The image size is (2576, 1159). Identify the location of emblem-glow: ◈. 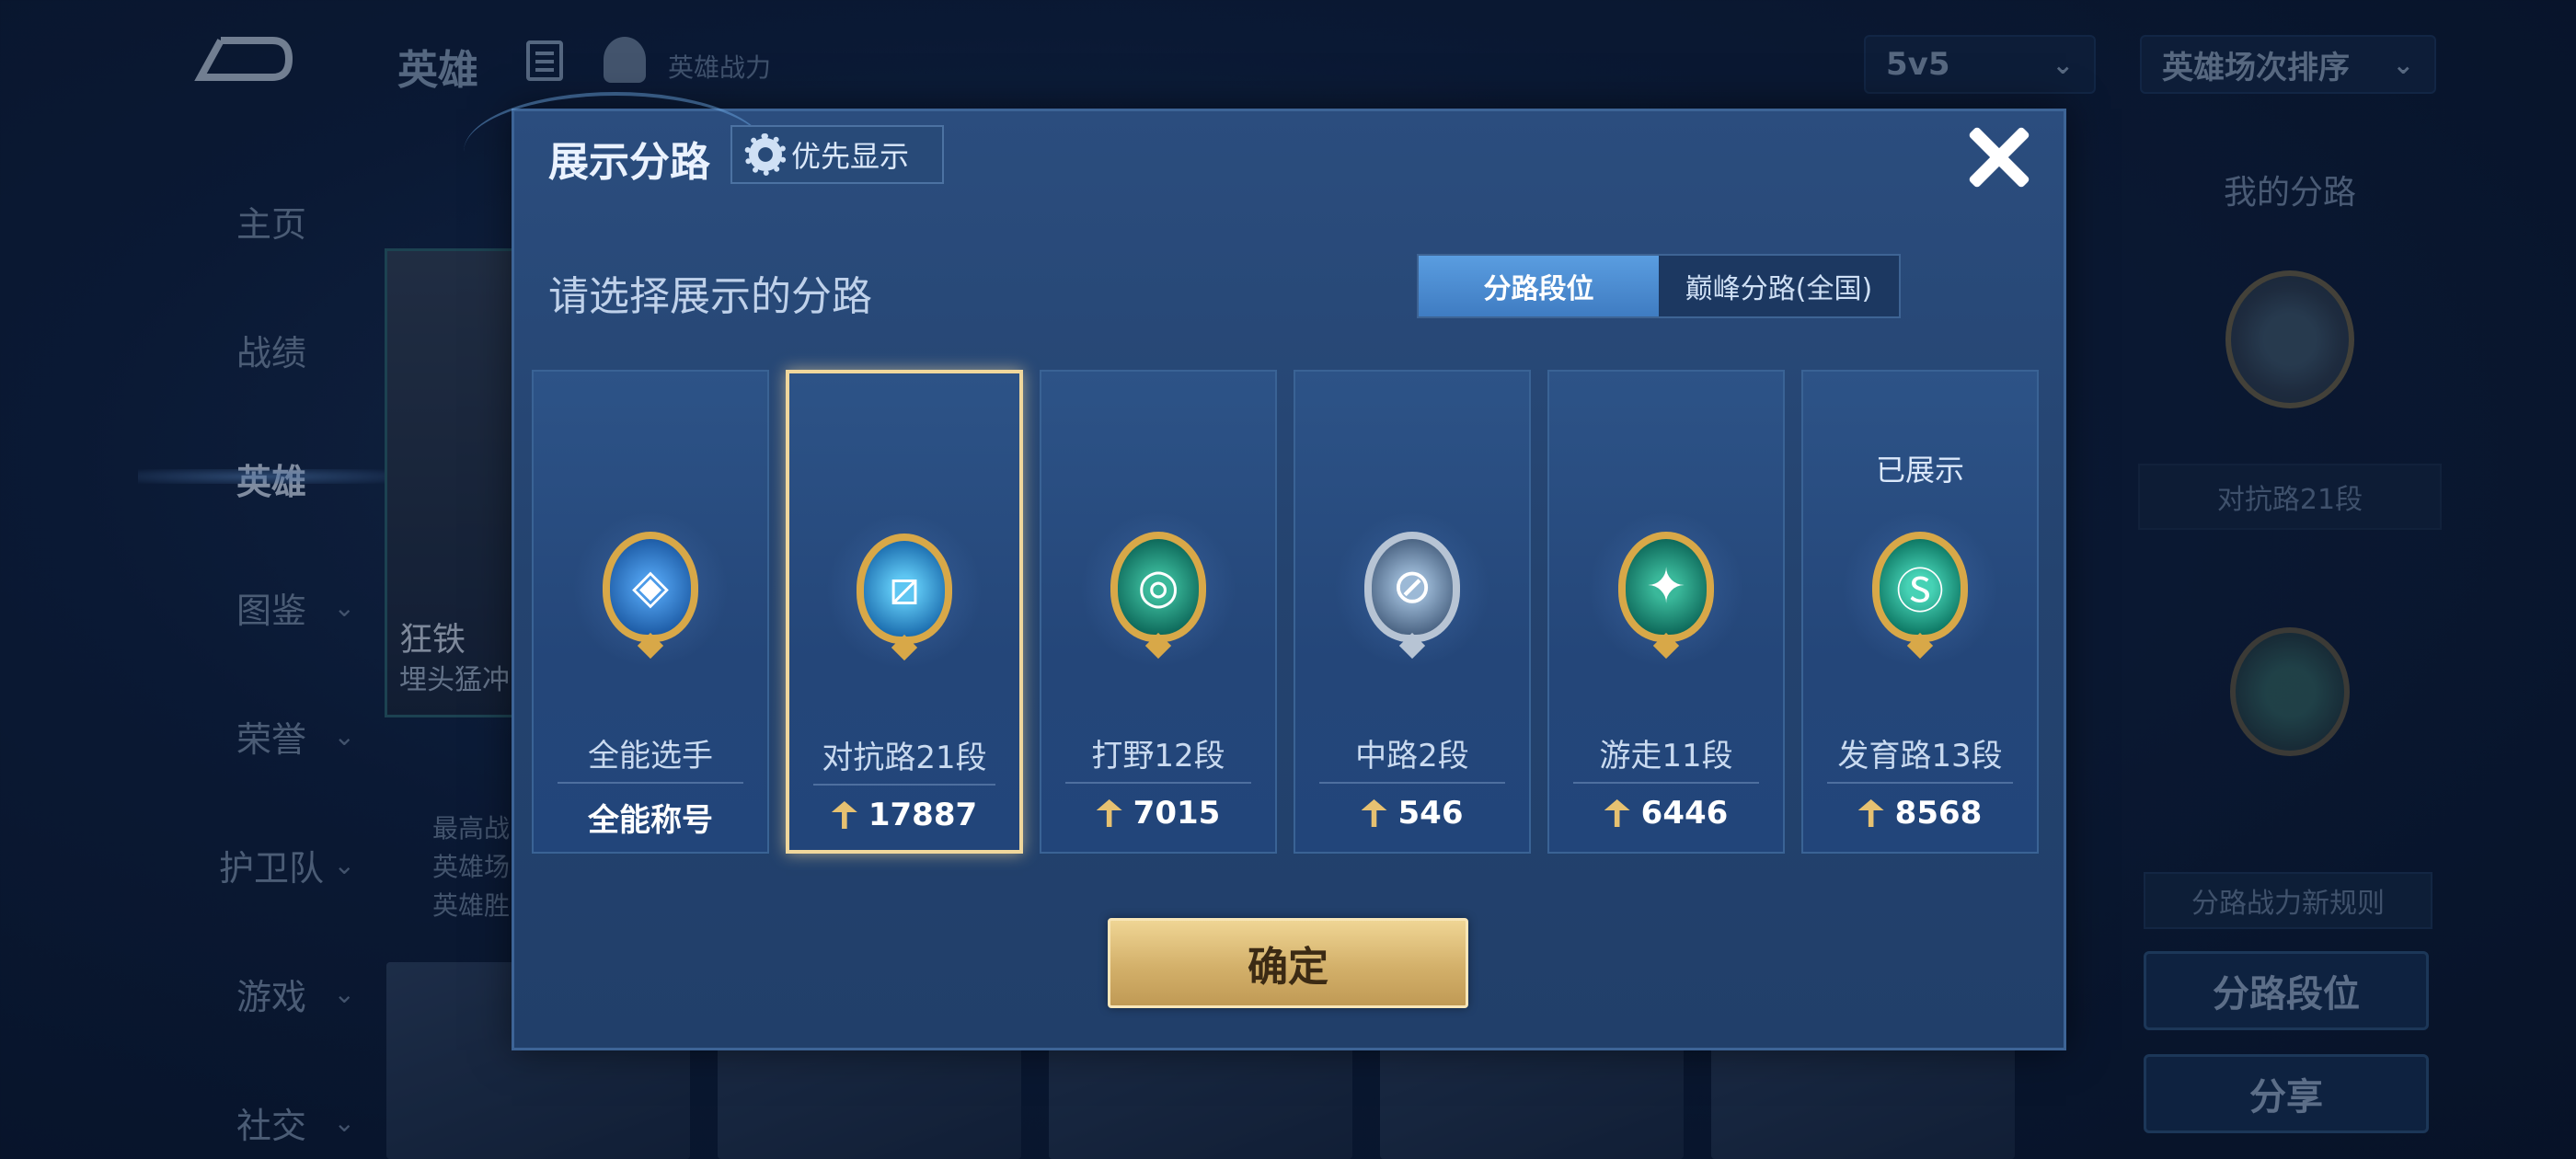
(650, 589).